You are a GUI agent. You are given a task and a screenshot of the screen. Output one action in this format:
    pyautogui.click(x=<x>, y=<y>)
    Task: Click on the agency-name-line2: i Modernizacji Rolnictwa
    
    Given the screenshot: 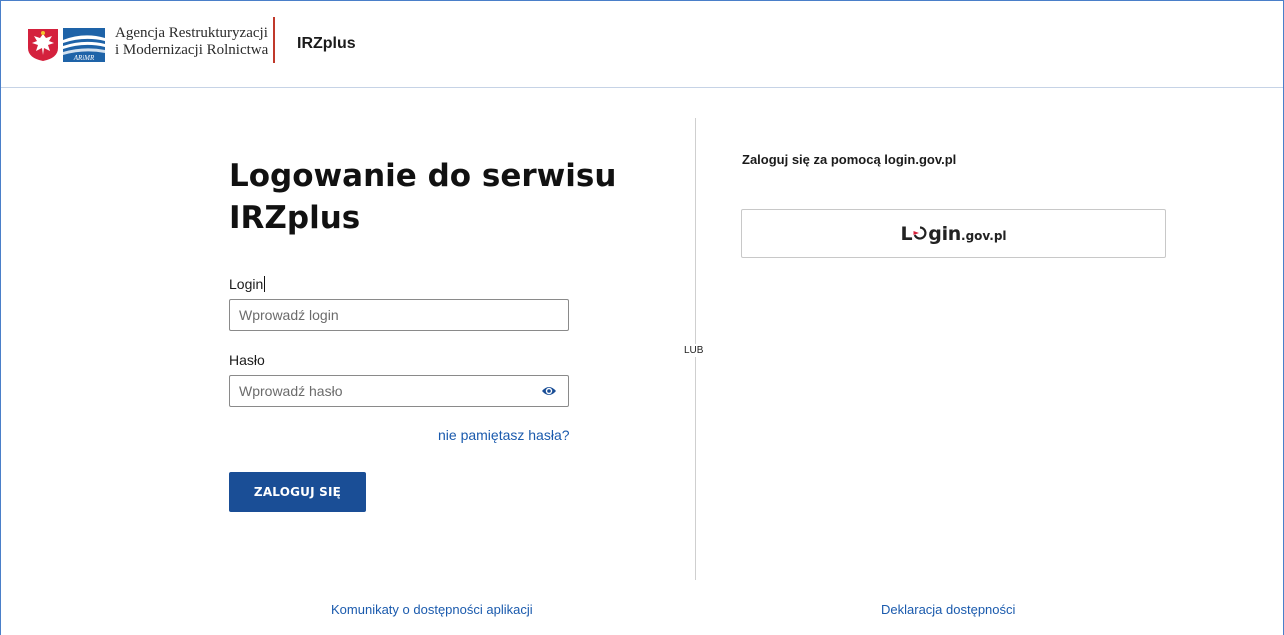 What is the action you would take?
    pyautogui.click(x=192, y=50)
    